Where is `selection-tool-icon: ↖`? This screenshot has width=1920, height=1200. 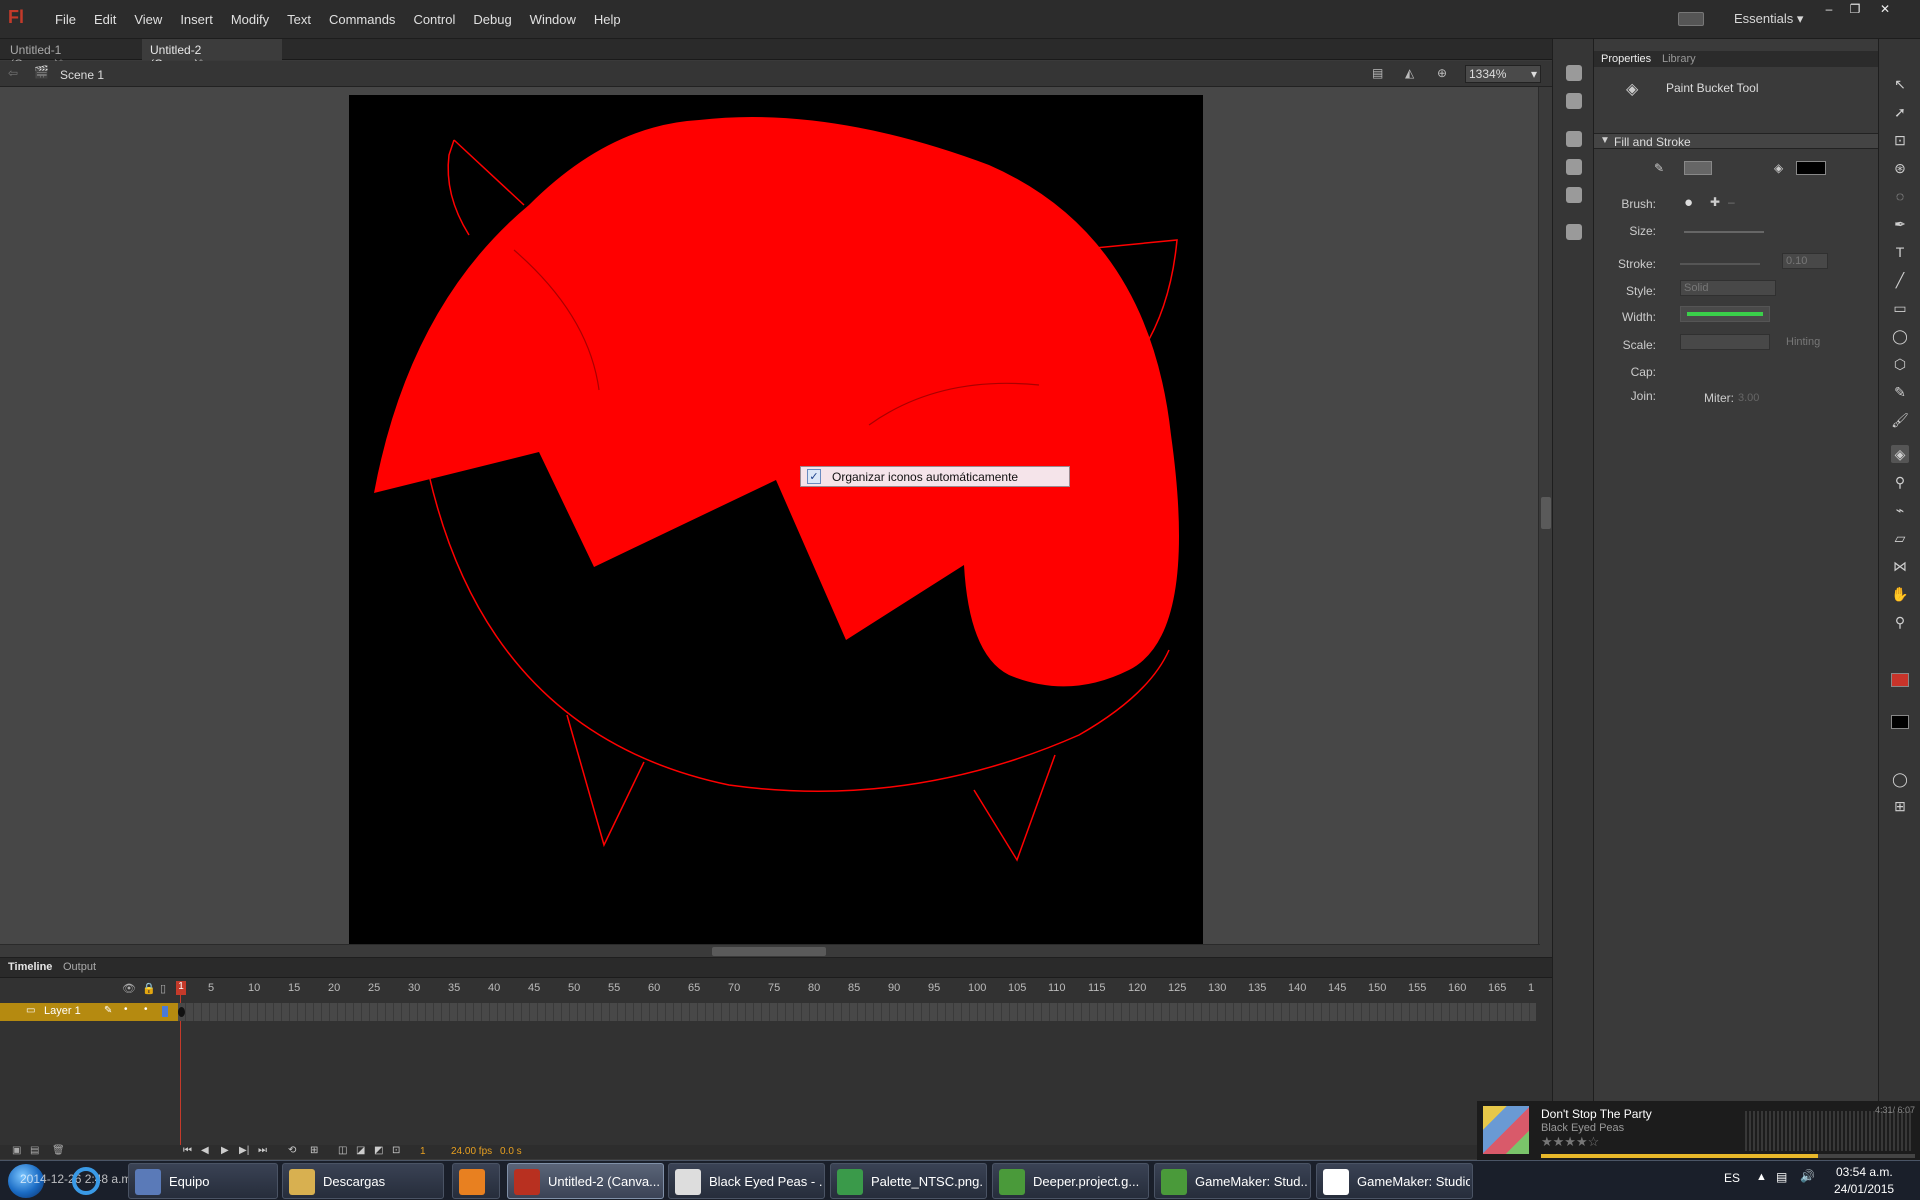
selection-tool-icon: ↖ is located at coordinates (1900, 84).